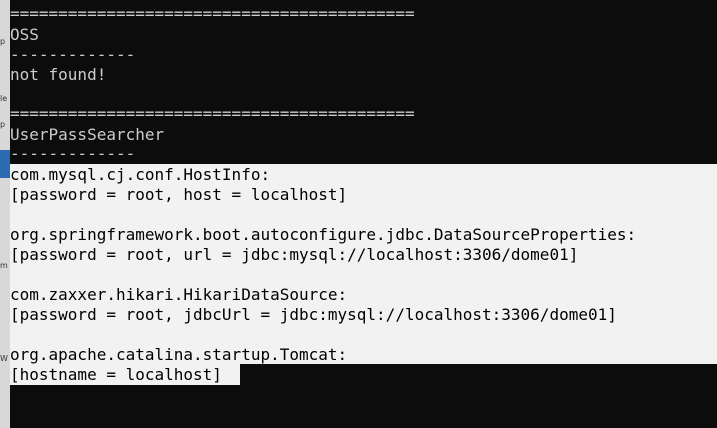 This screenshot has height=428, width=717. What do you see at coordinates (4, 358) in the screenshot?
I see `background-window-fragment: W` at bounding box center [4, 358].